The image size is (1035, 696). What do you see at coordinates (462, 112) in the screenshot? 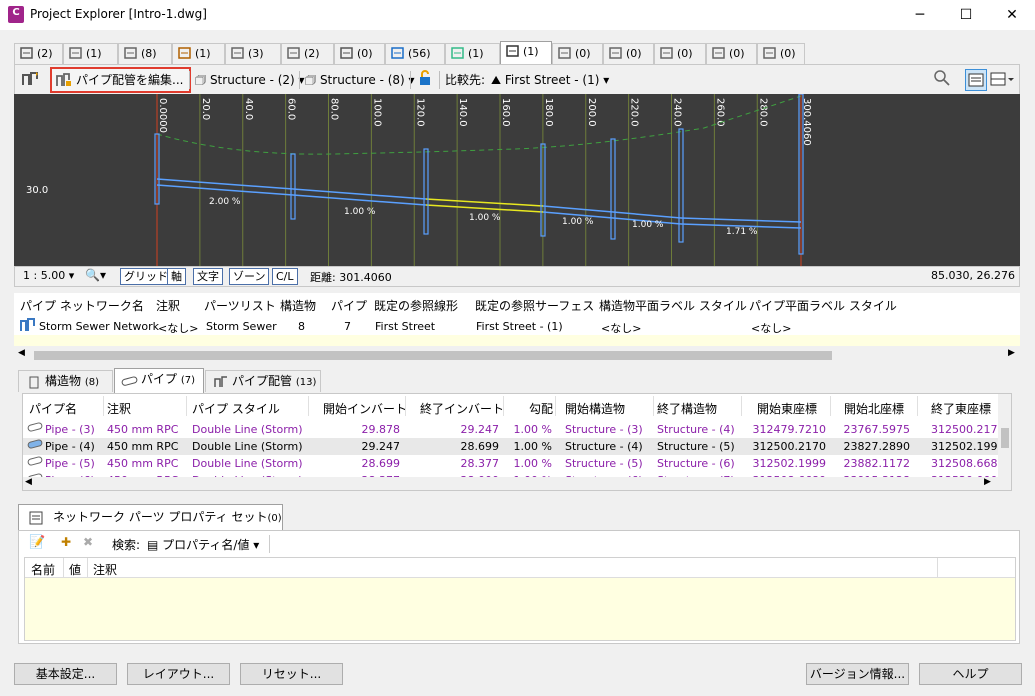
I see `station-label: 140.0` at bounding box center [462, 112].